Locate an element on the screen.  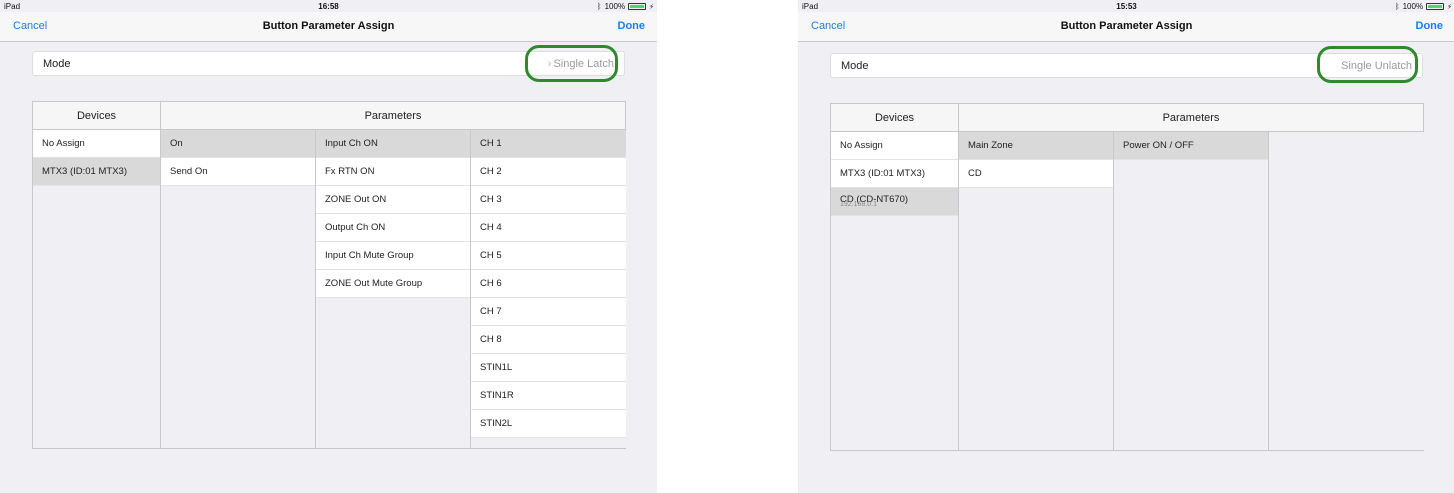
list-item-label: Input Ch ON is located at coordinates (351, 143).